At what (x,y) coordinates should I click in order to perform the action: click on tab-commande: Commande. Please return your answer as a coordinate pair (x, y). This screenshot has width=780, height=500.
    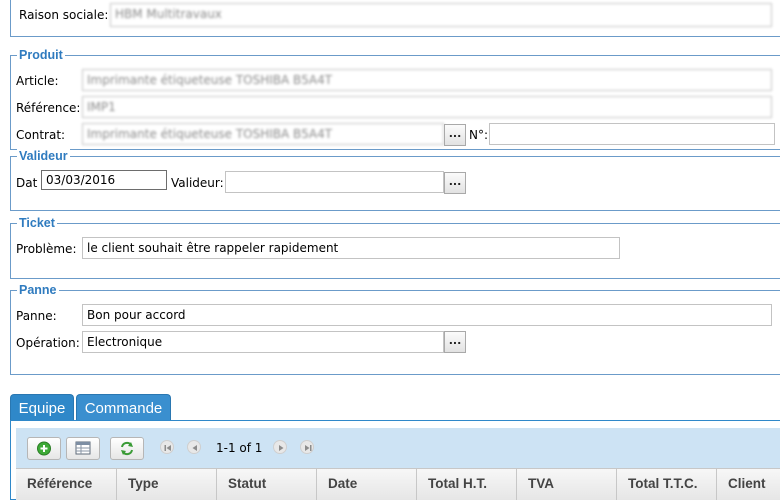
    Looking at the image, I should click on (123, 407).